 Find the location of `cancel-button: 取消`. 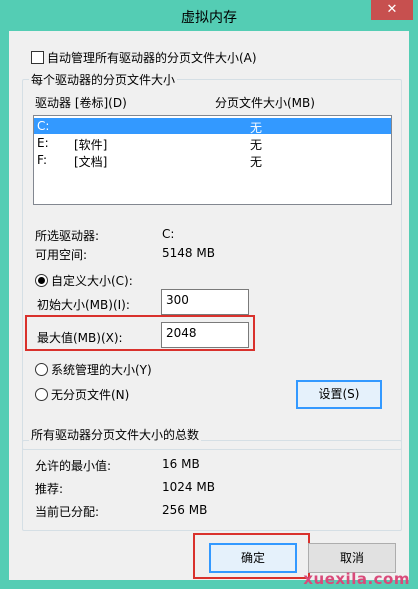

cancel-button: 取消 is located at coordinates (352, 558).